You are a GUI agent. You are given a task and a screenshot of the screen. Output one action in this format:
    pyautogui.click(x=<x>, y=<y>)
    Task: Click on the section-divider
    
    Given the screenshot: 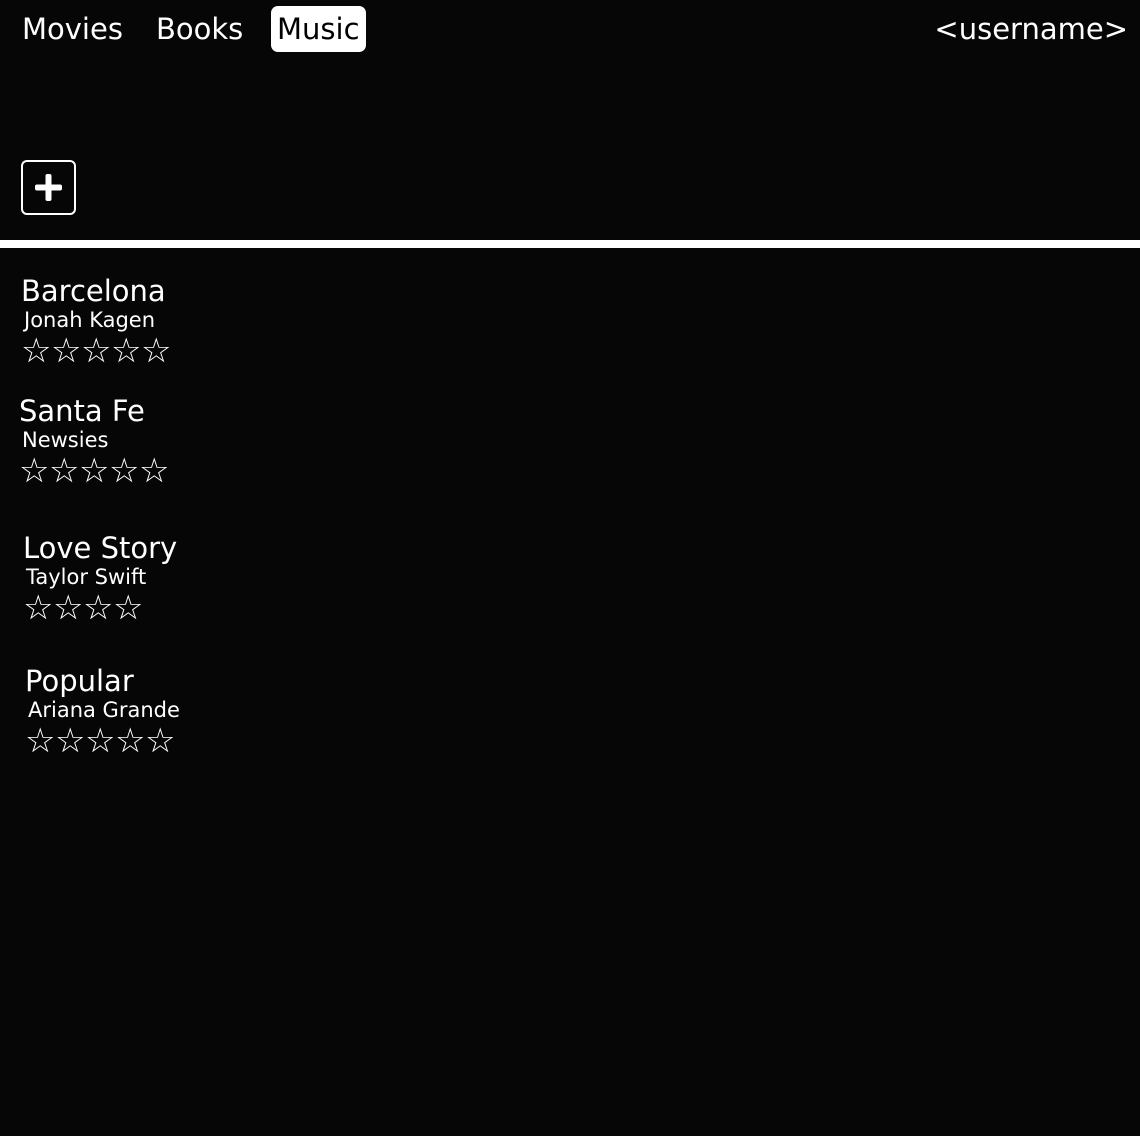 What is the action you would take?
    pyautogui.click(x=570, y=244)
    